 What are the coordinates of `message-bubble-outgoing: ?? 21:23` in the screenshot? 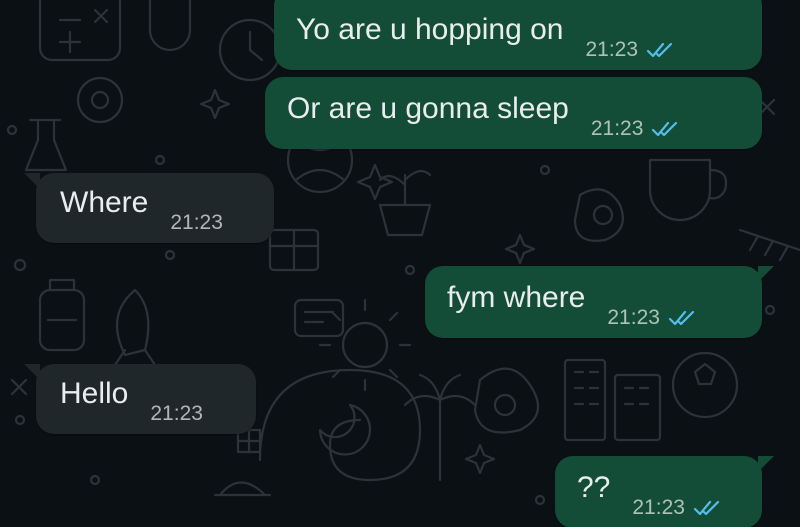 It's located at (664, 491).